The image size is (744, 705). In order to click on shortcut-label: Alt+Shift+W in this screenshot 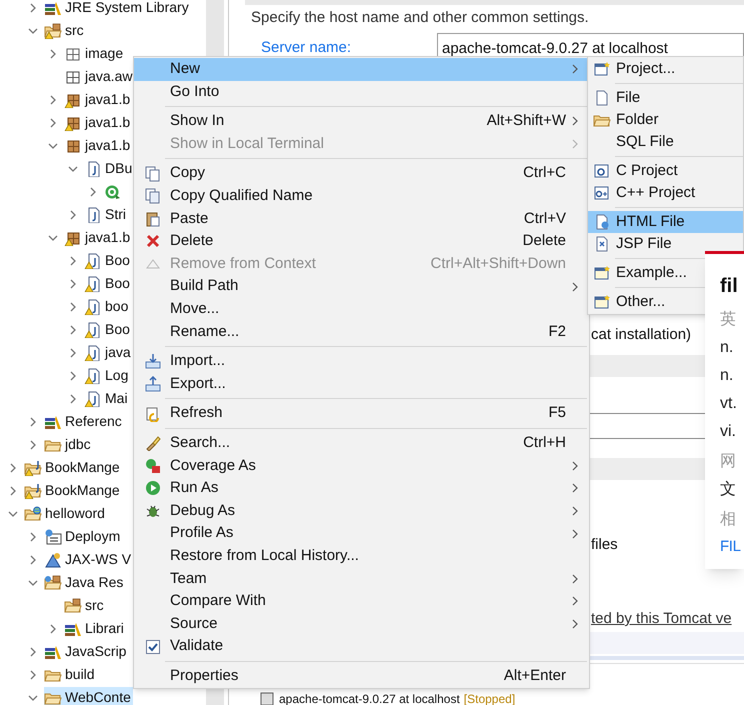, I will do `click(526, 121)`.